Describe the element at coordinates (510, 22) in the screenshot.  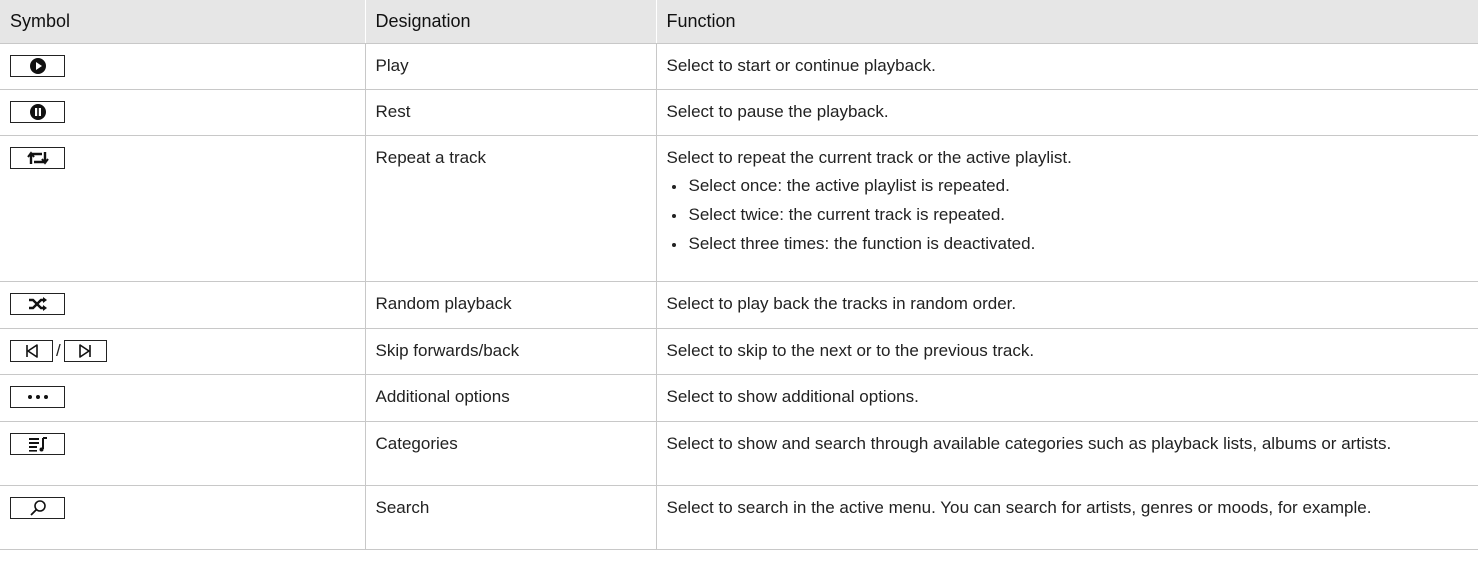
I see `header-designation: Designation` at that location.